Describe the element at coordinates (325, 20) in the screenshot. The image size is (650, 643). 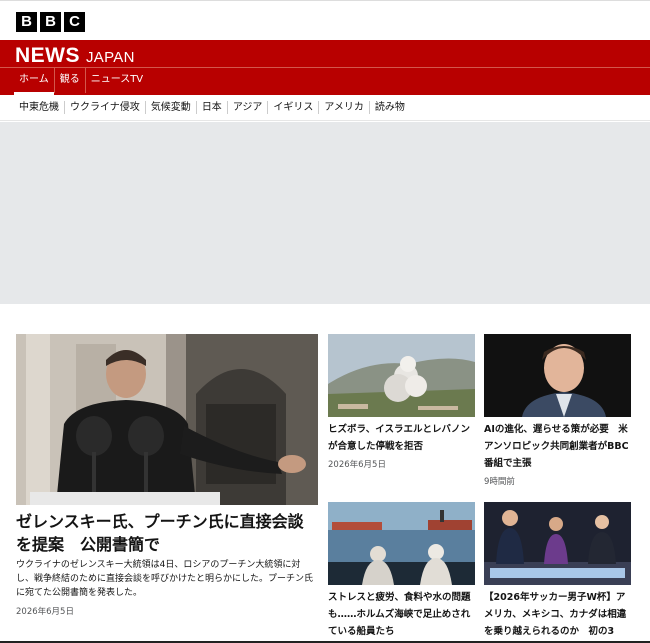
I see `top-bar: B B C` at that location.